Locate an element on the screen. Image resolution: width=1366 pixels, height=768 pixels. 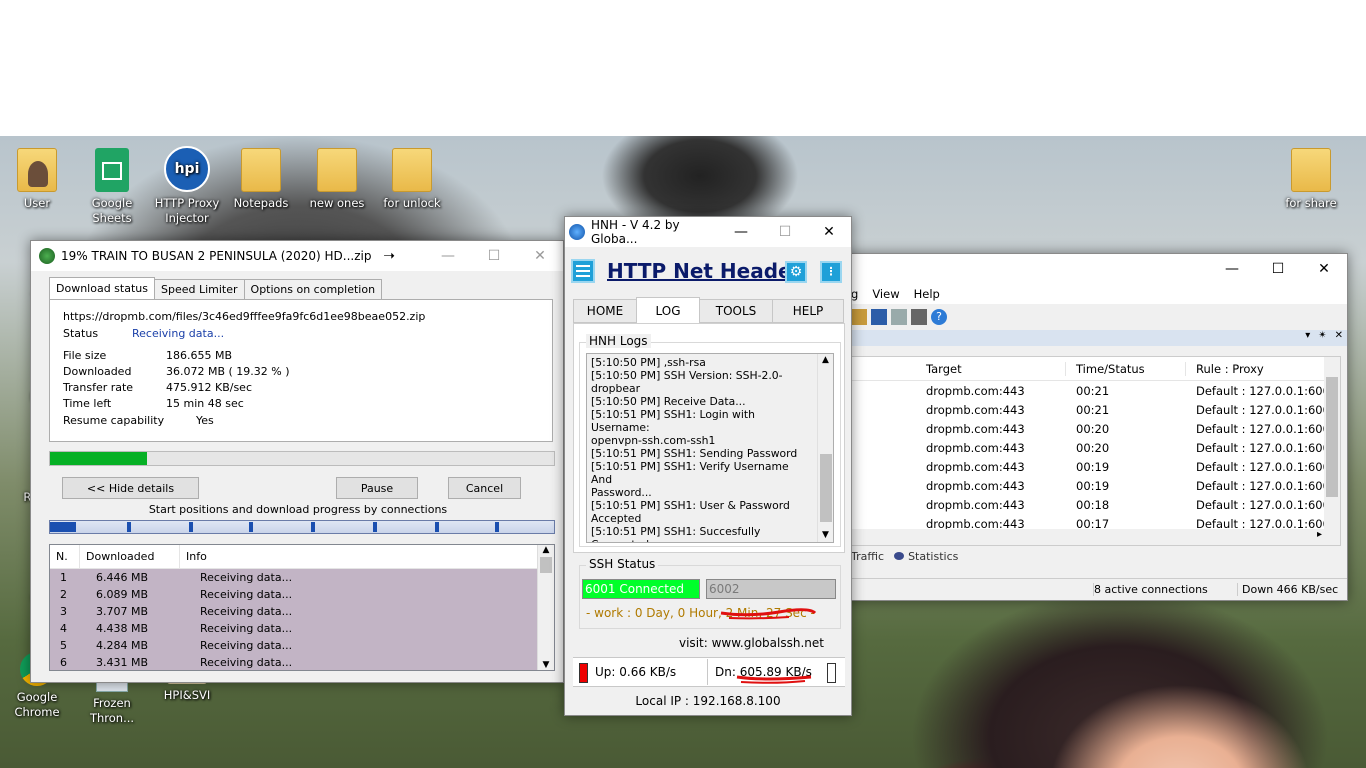
tab-tools: TOOLS is located at coordinates (736, 311).